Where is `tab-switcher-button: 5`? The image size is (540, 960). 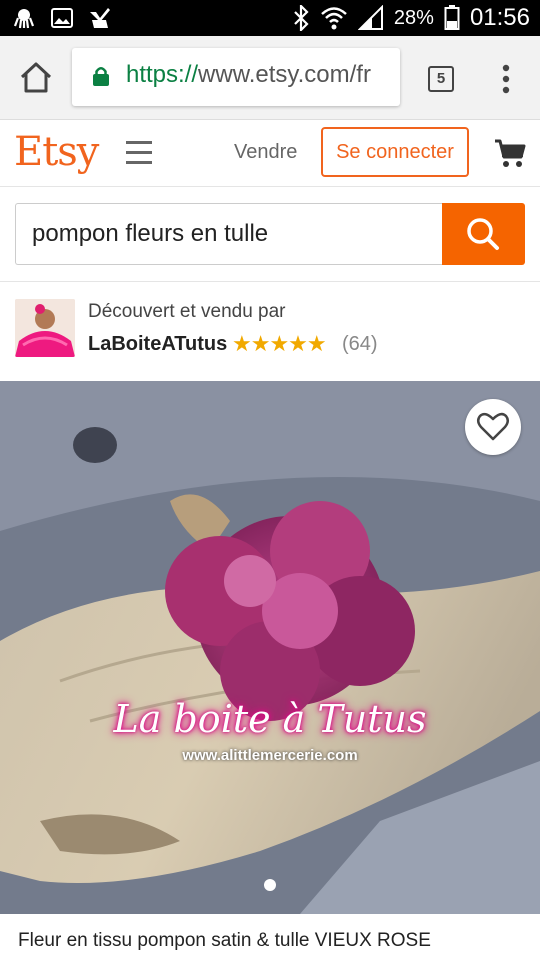
tab-switcher-button: 5 is located at coordinates (441, 79).